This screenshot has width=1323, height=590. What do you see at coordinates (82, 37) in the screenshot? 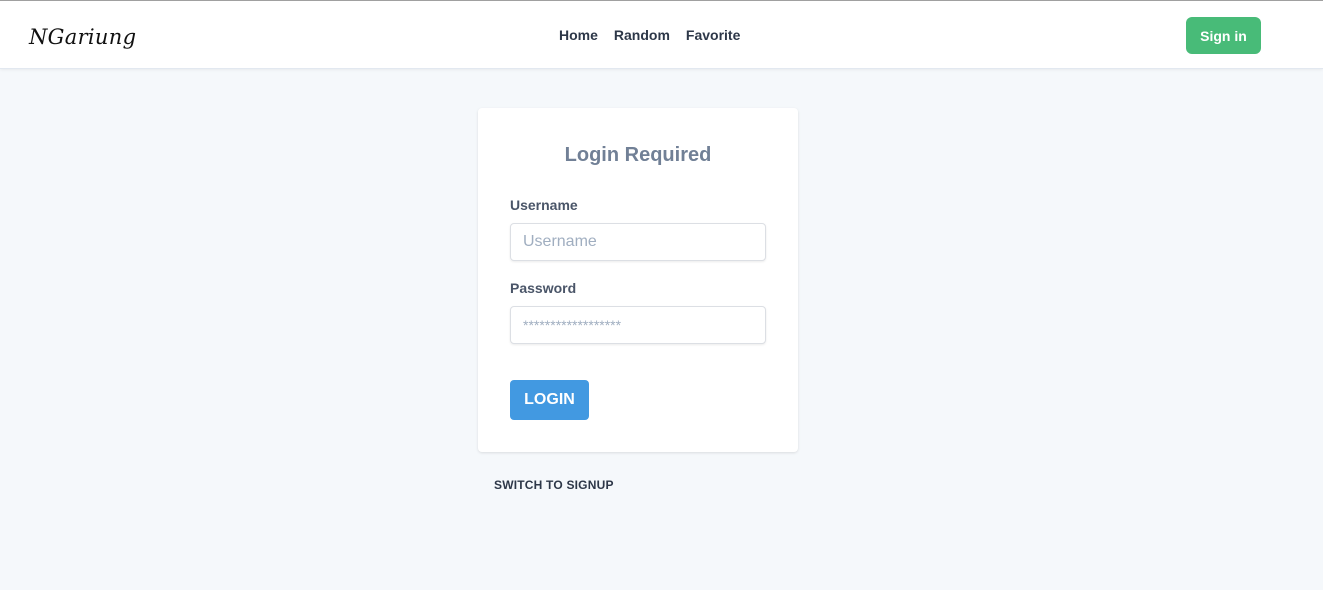
I see `brand-logo: NGariung` at bounding box center [82, 37].